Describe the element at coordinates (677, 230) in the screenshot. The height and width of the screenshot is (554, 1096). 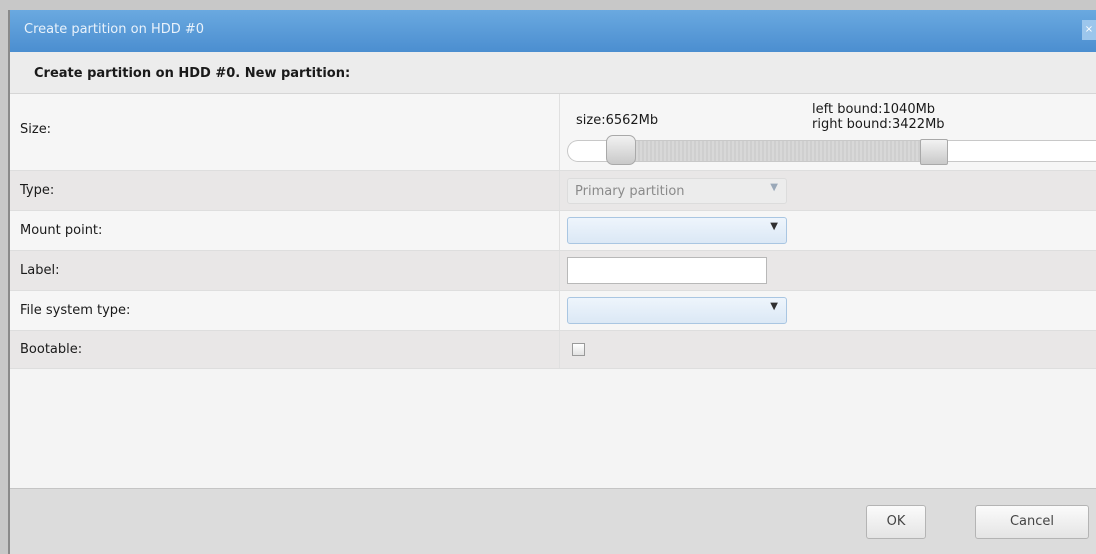
I see `mount-point-select: ▼` at that location.